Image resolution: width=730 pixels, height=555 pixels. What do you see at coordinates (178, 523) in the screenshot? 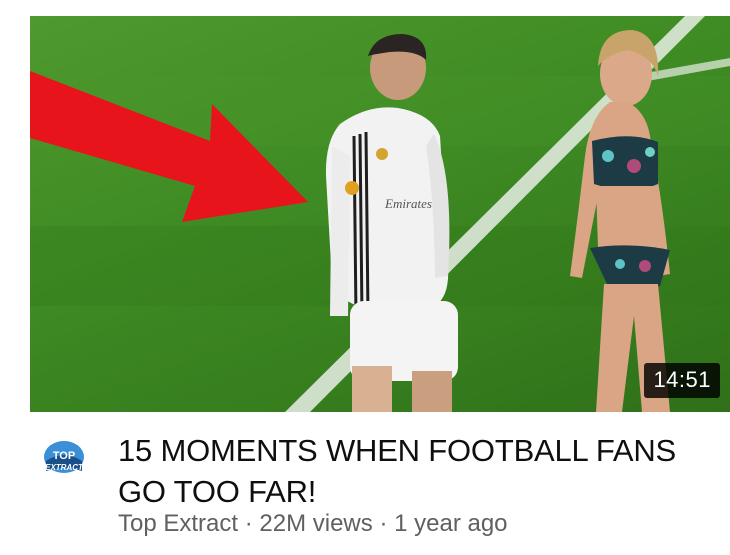
I see `channel-name: Top Extract` at bounding box center [178, 523].